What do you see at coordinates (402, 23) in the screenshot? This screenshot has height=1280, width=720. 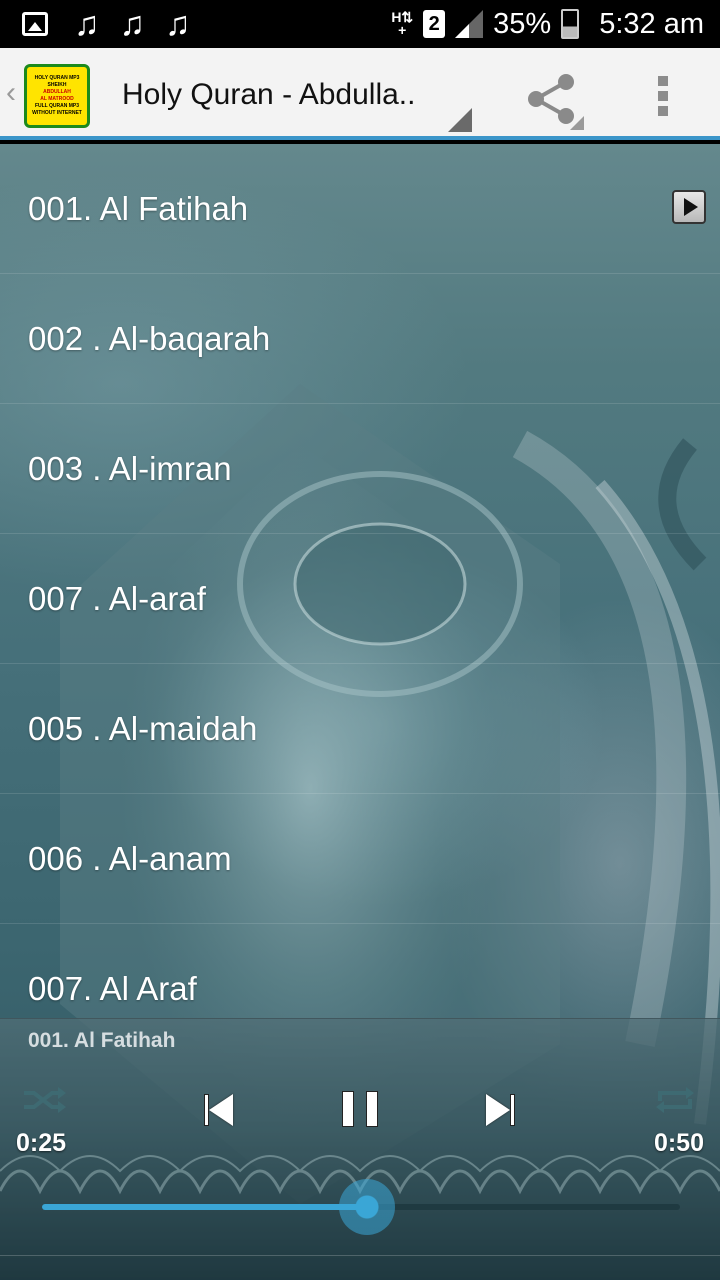 I see `ht-data-icon: H⇅ +` at bounding box center [402, 23].